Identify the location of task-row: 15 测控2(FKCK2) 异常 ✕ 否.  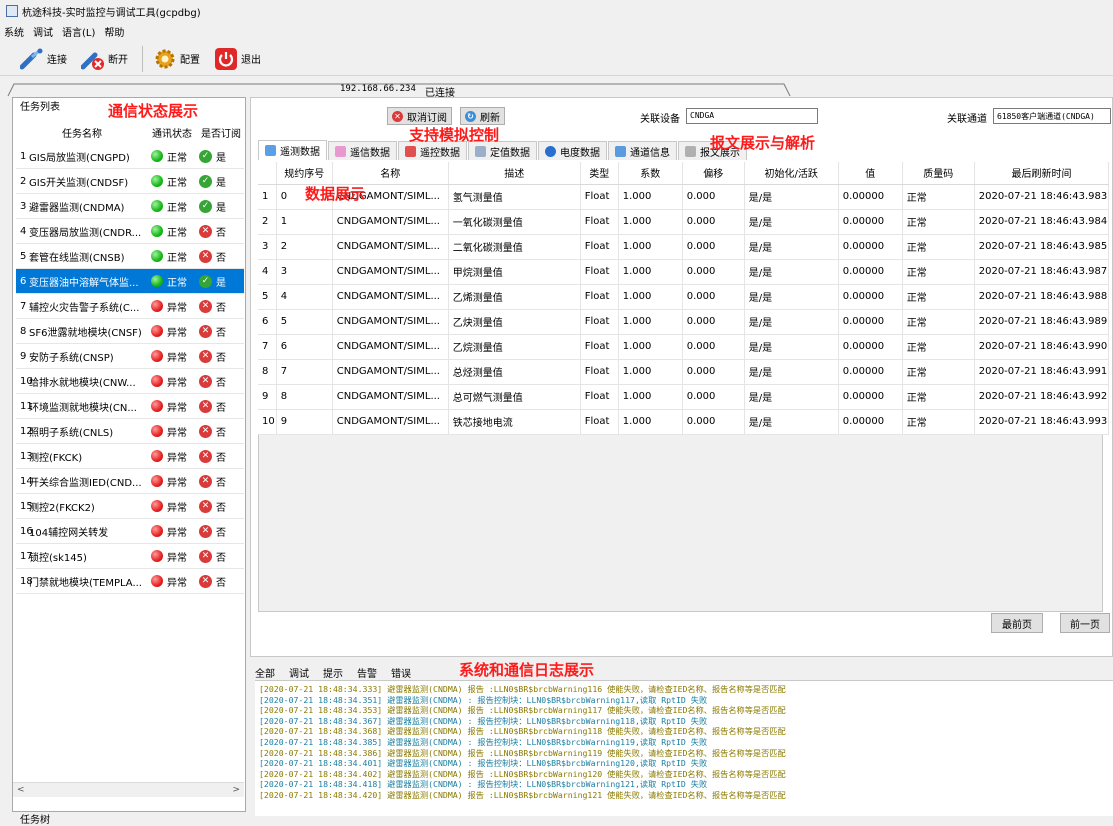
(130, 506).